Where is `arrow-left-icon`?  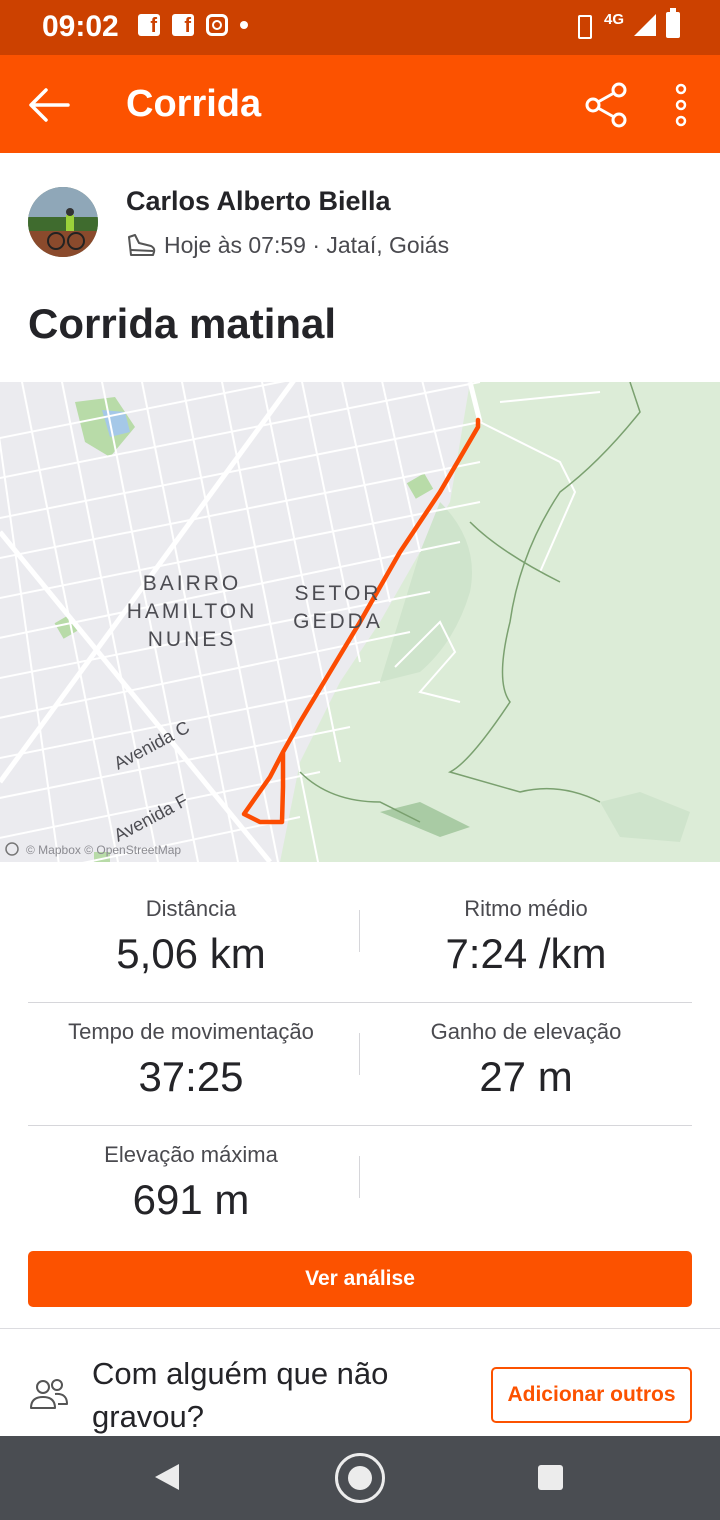 arrow-left-icon is located at coordinates (49, 105).